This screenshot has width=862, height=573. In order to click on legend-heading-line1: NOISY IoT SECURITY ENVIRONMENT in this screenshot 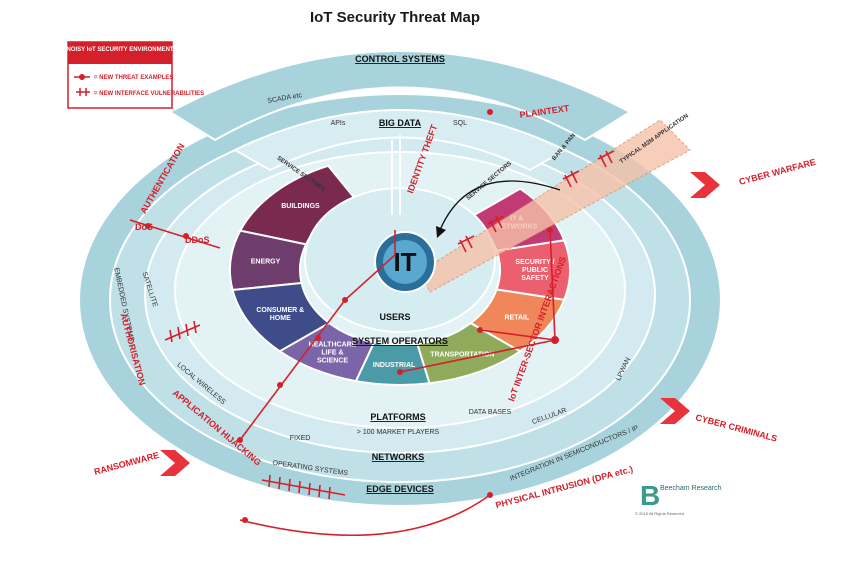, I will do `click(119, 50)`.